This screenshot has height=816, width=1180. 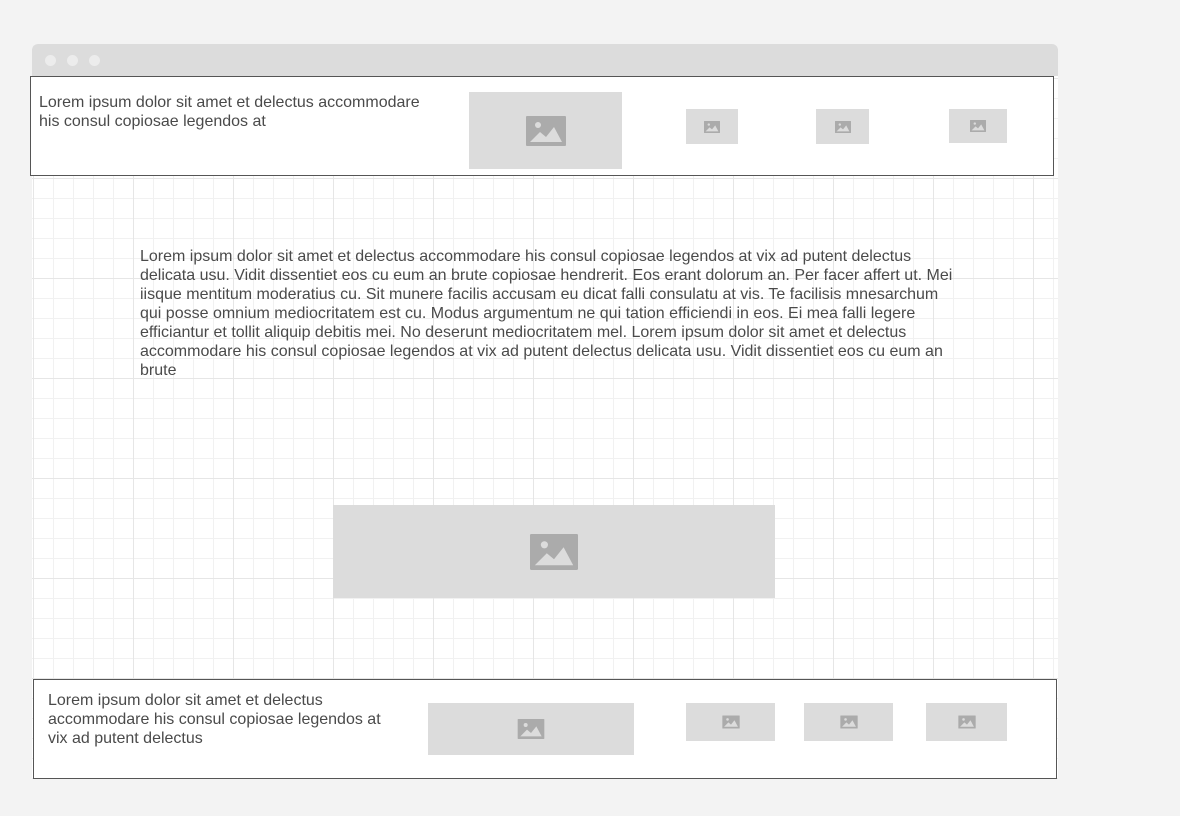 I want to click on footer-hero-image-placeholder, so click(x=531, y=729).